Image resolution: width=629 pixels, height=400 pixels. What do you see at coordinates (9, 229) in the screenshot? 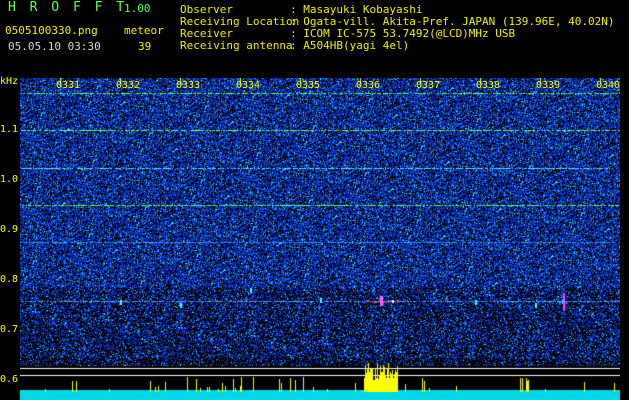
I see `y-label-0.9: 0.9` at bounding box center [9, 229].